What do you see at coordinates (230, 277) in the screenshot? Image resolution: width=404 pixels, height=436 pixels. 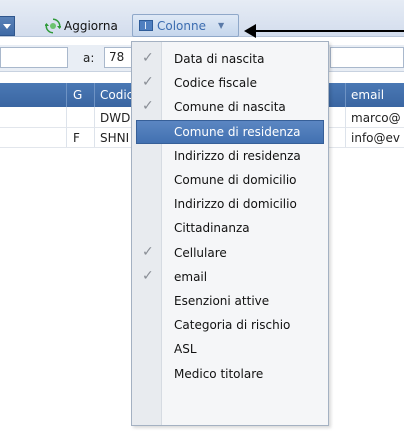 I see `menu-item: ✓ email` at bounding box center [230, 277].